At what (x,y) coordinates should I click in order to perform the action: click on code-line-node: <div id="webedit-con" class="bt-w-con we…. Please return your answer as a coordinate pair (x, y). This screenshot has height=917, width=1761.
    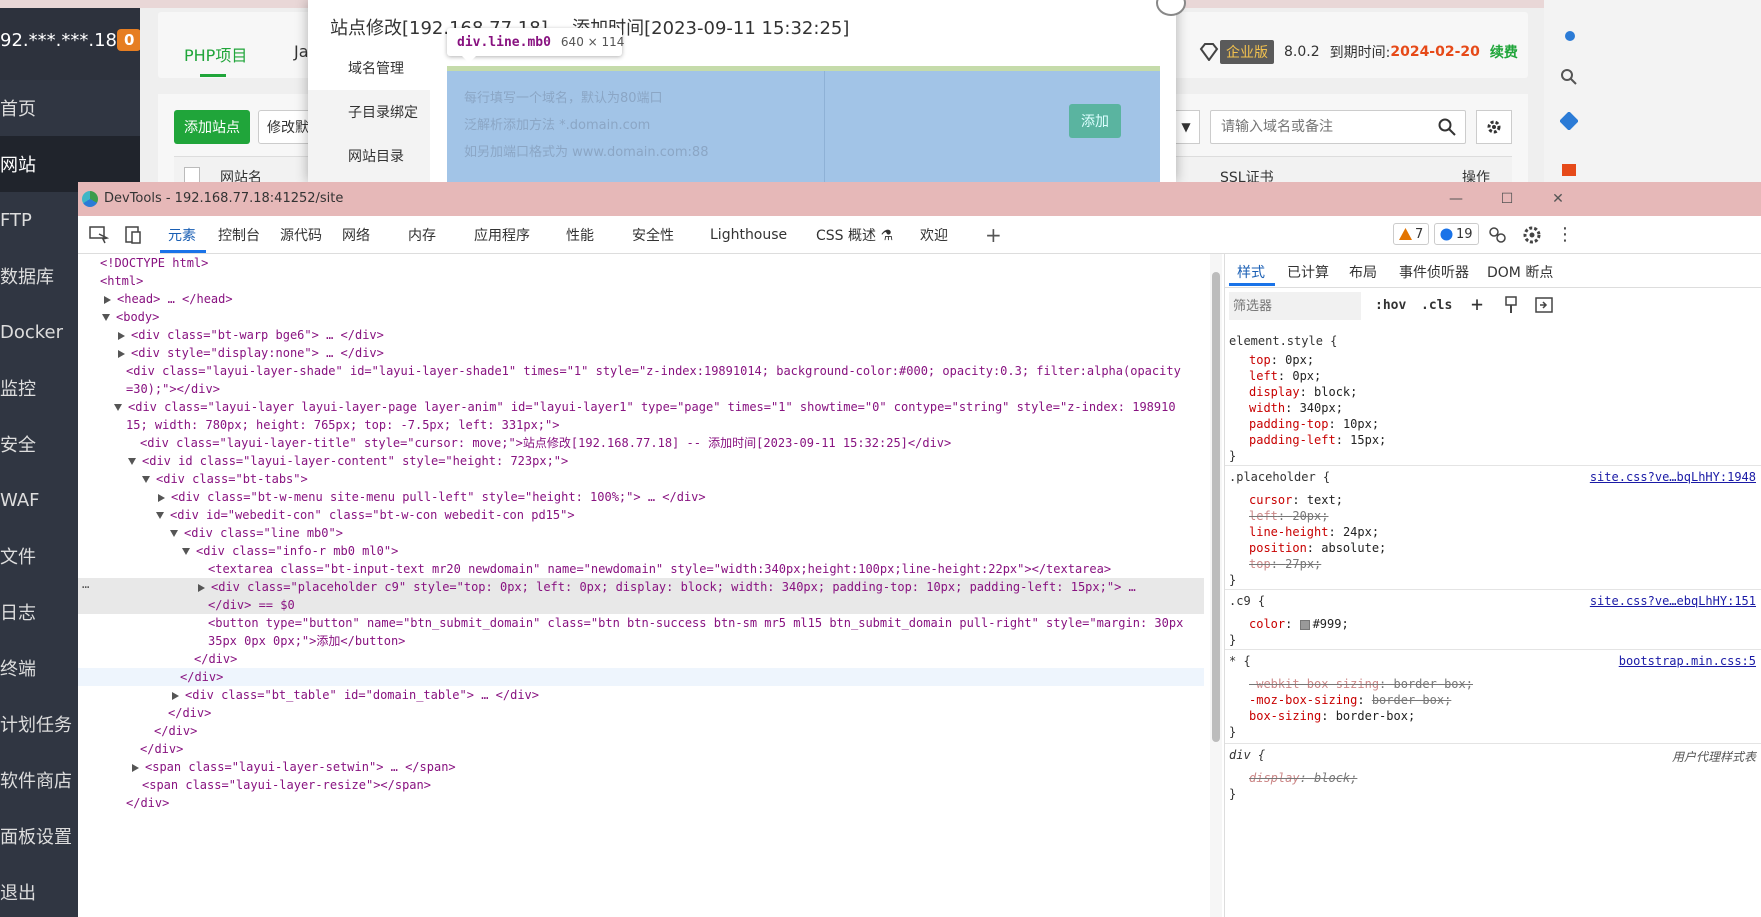
    Looking at the image, I should click on (365, 515).